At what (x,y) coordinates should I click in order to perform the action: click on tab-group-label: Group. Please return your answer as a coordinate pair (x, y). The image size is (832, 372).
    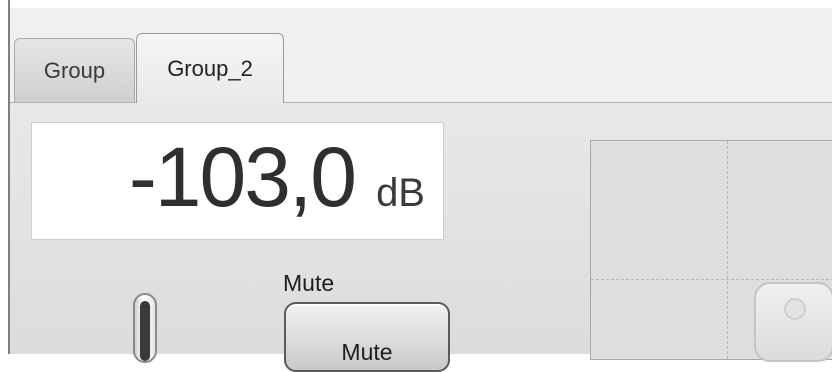
    Looking at the image, I should click on (74, 70).